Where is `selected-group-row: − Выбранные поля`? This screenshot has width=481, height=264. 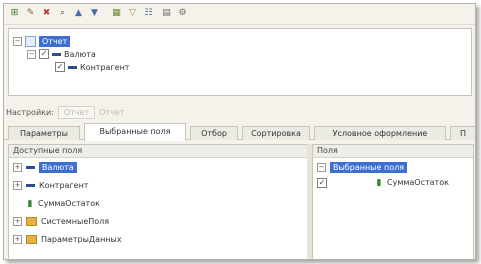
selected-group-row: − Выбранные поля is located at coordinates (362, 167).